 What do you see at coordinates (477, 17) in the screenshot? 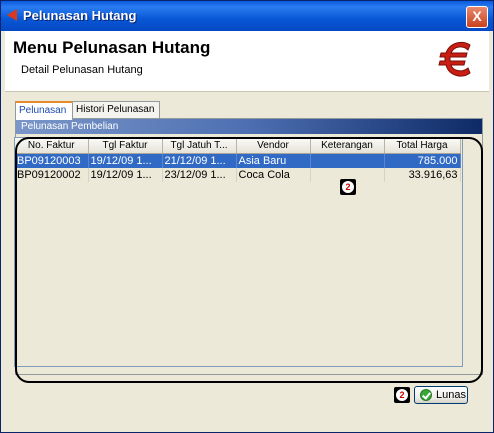
I see `close-button: X` at bounding box center [477, 17].